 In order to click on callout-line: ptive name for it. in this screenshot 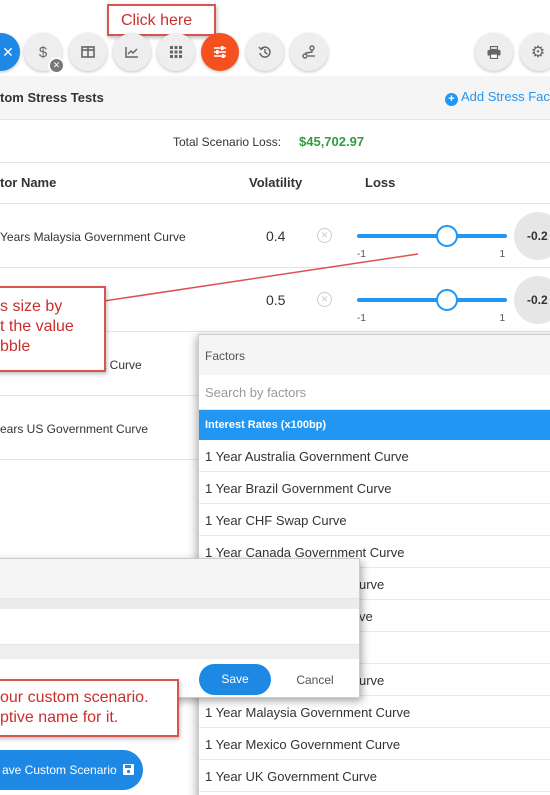, I will do `click(59, 717)`.